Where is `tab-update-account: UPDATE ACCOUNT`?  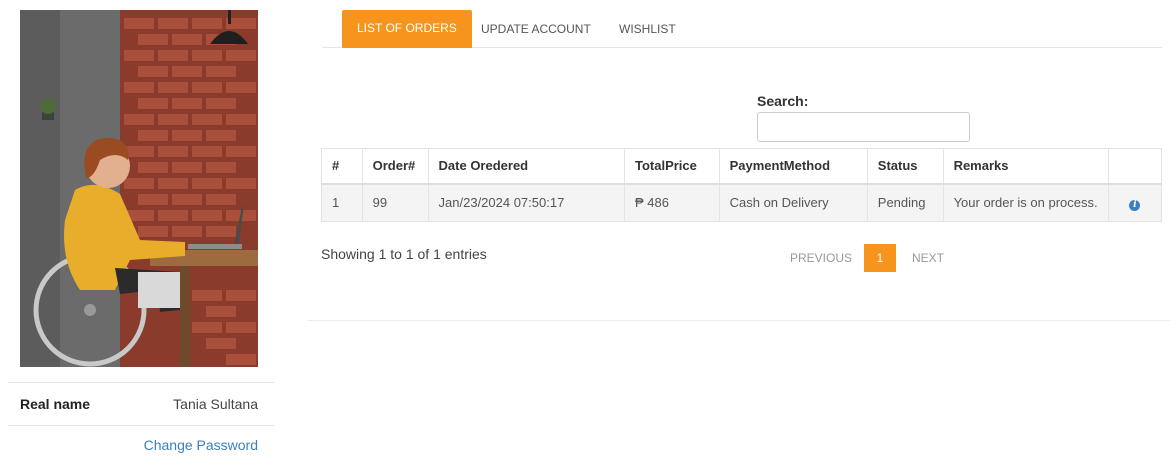 tab-update-account: UPDATE ACCOUNT is located at coordinates (536, 29).